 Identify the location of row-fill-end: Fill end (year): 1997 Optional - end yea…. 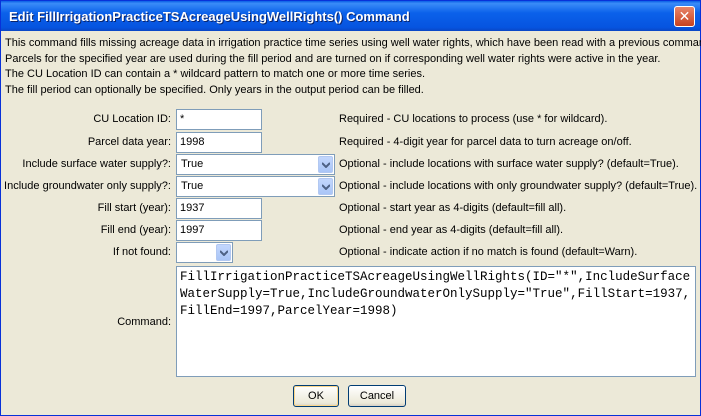
(350, 231).